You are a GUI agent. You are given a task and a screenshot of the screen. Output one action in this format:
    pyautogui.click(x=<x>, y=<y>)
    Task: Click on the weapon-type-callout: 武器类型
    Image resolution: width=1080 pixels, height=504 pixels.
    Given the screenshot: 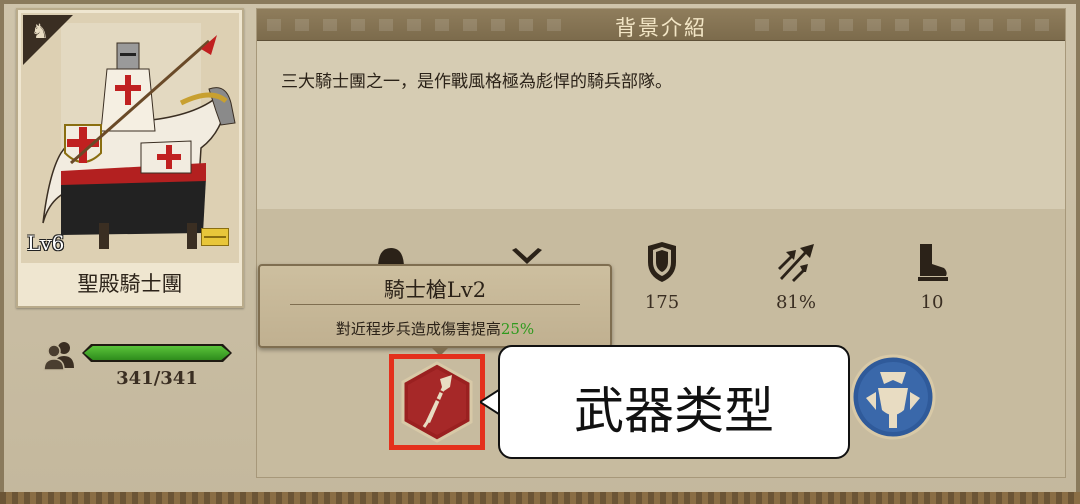 What is the action you would take?
    pyautogui.click(x=674, y=402)
    